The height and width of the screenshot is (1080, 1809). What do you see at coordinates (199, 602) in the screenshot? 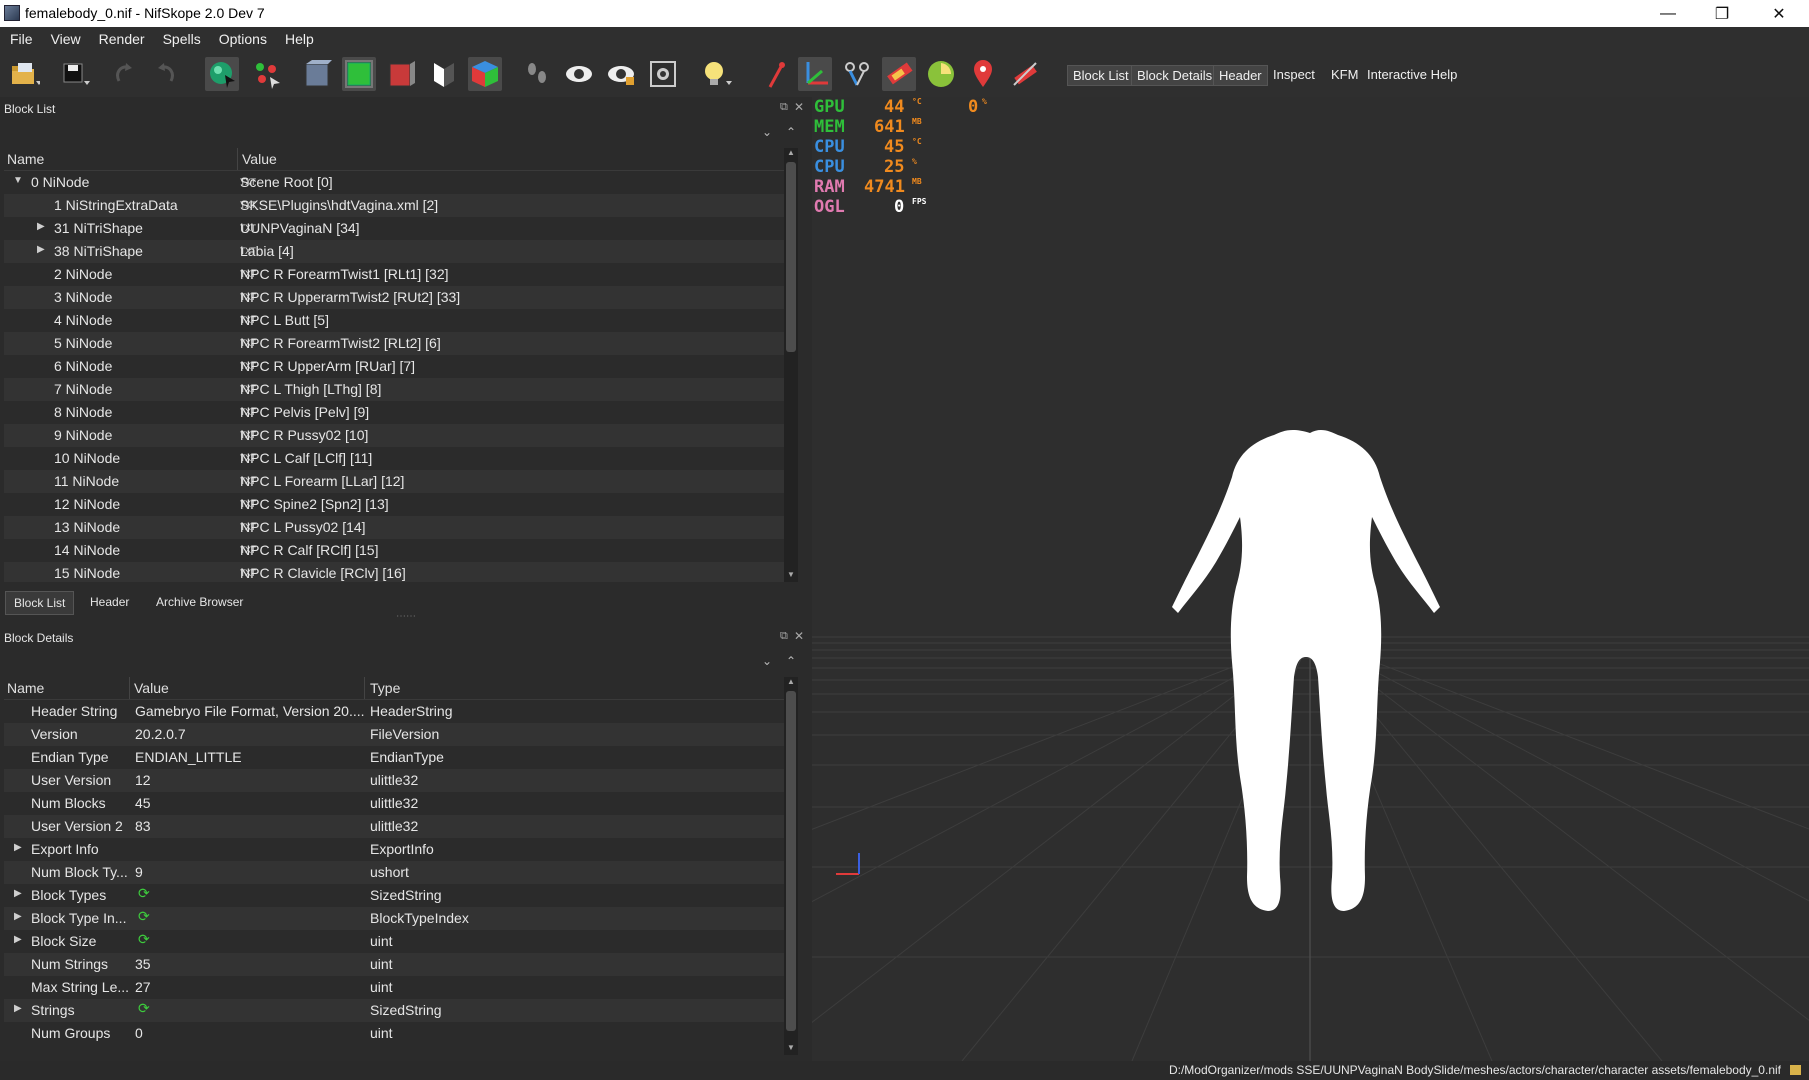
I see `tab-archive-browser: Archive Browser` at bounding box center [199, 602].